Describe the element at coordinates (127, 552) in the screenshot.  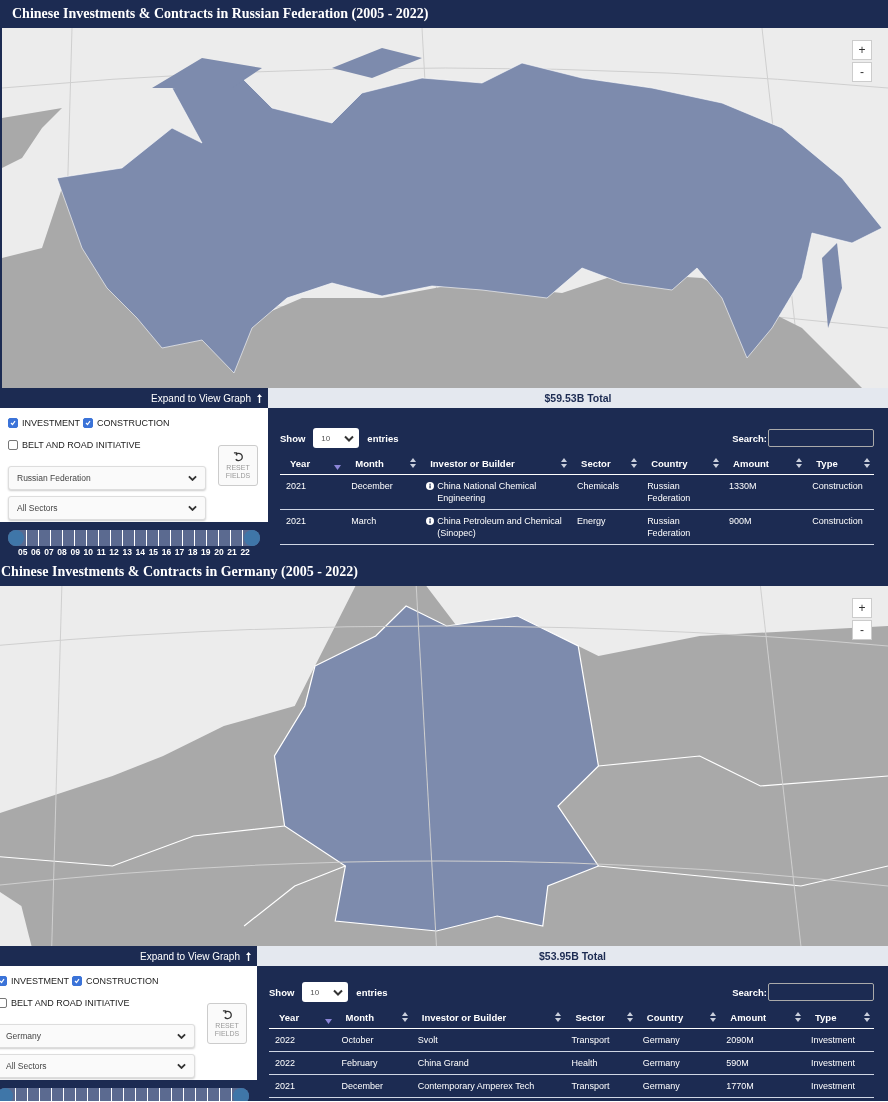
I see `year-tick-label: 13` at that location.